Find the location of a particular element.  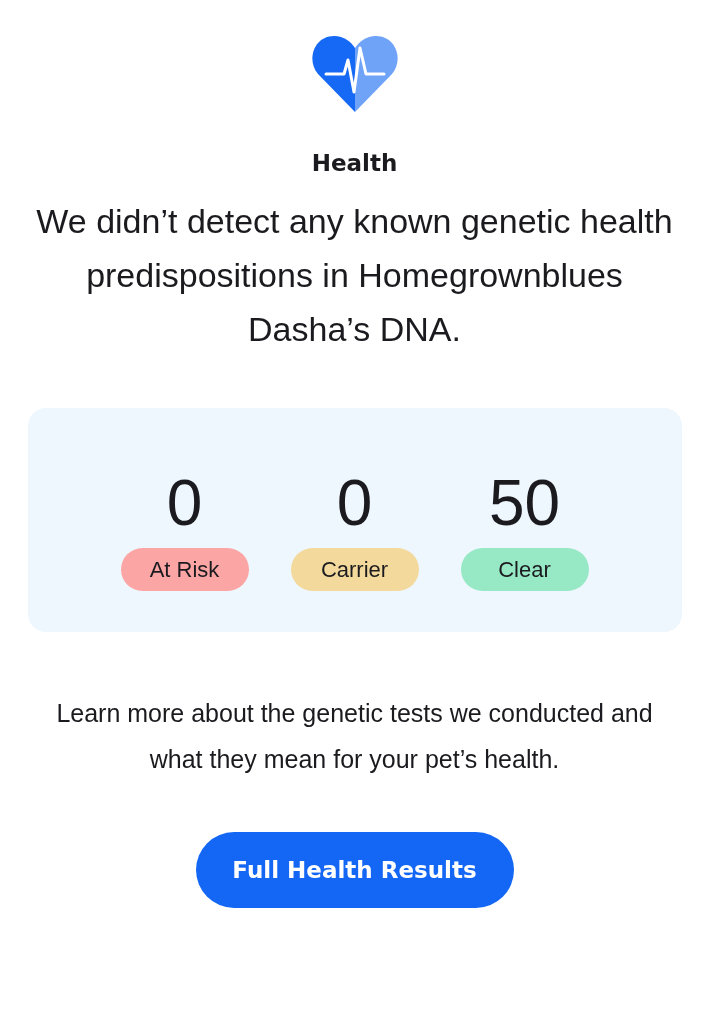

full-results-button: Full Health Results is located at coordinates (354, 870).